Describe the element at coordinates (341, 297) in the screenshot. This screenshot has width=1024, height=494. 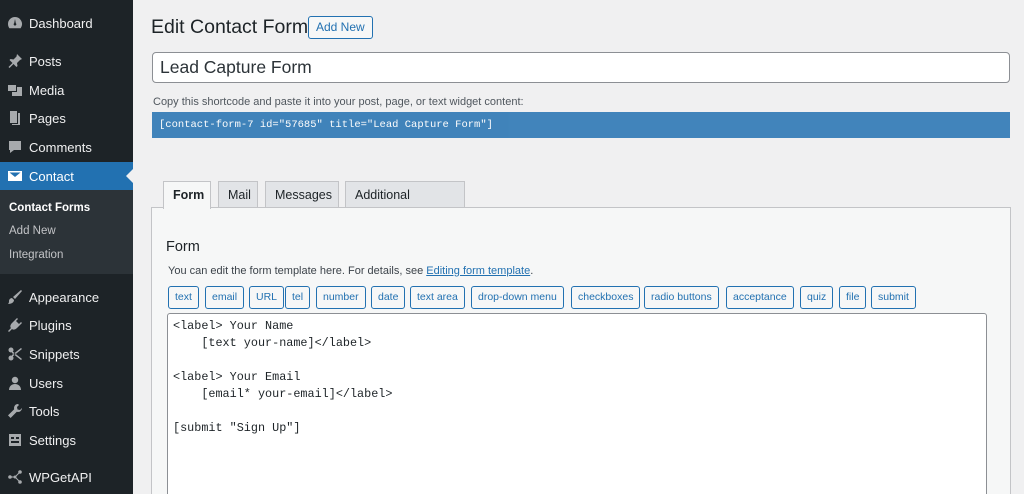
I see `tag-button-number: number` at that location.